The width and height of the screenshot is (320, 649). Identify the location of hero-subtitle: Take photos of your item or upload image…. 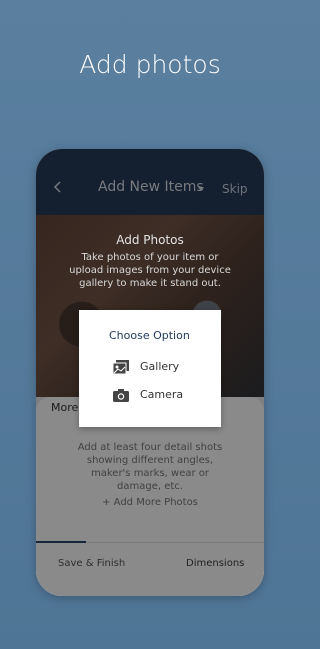
(150, 270).